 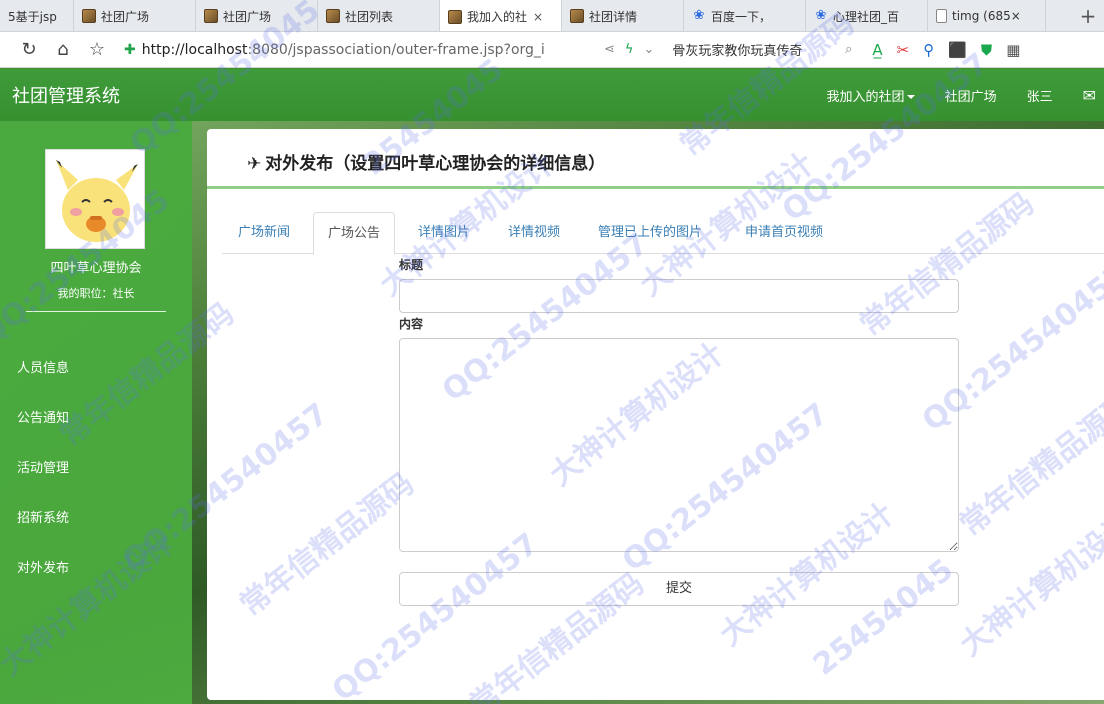 I want to click on browser-tab-label: 我加入的社, so click(x=497, y=17).